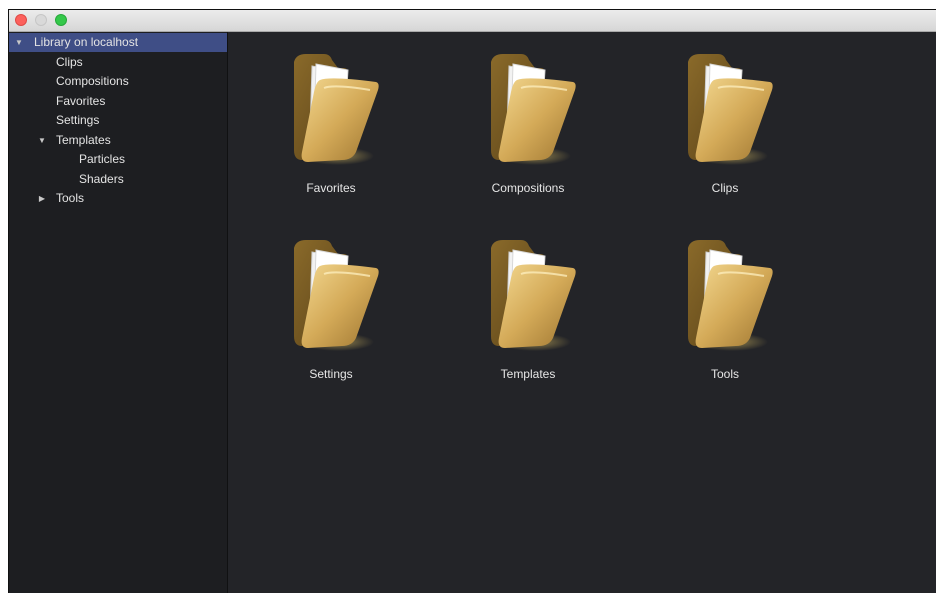 This screenshot has height=593, width=936. I want to click on folder-label: Favorites, so click(331, 188).